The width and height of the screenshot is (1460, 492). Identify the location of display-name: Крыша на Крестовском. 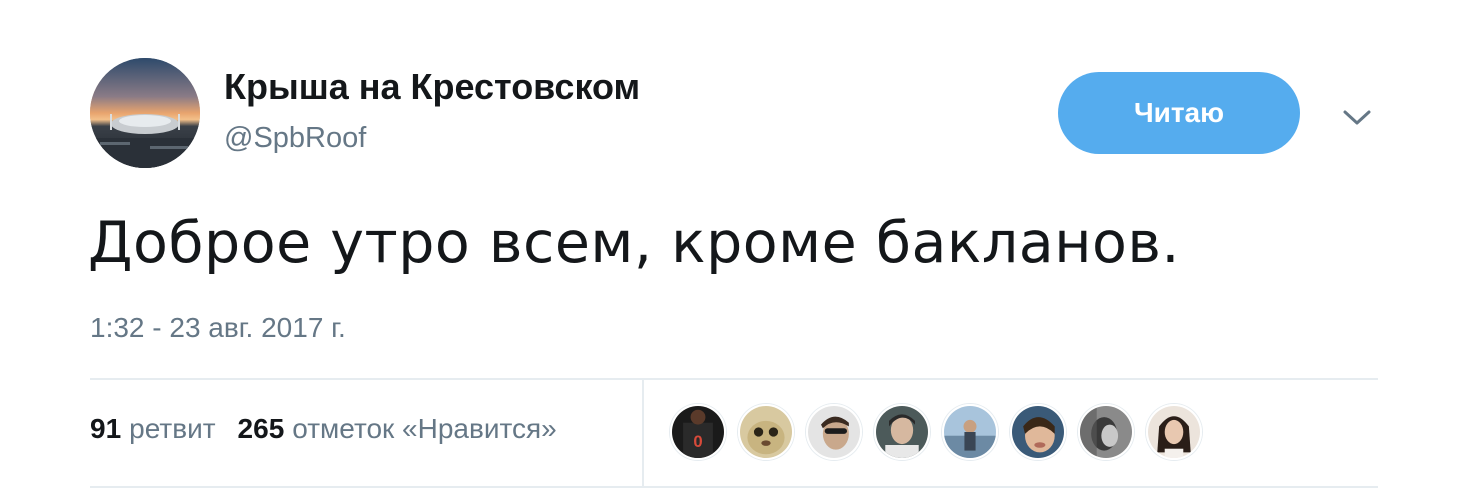
(432, 87).